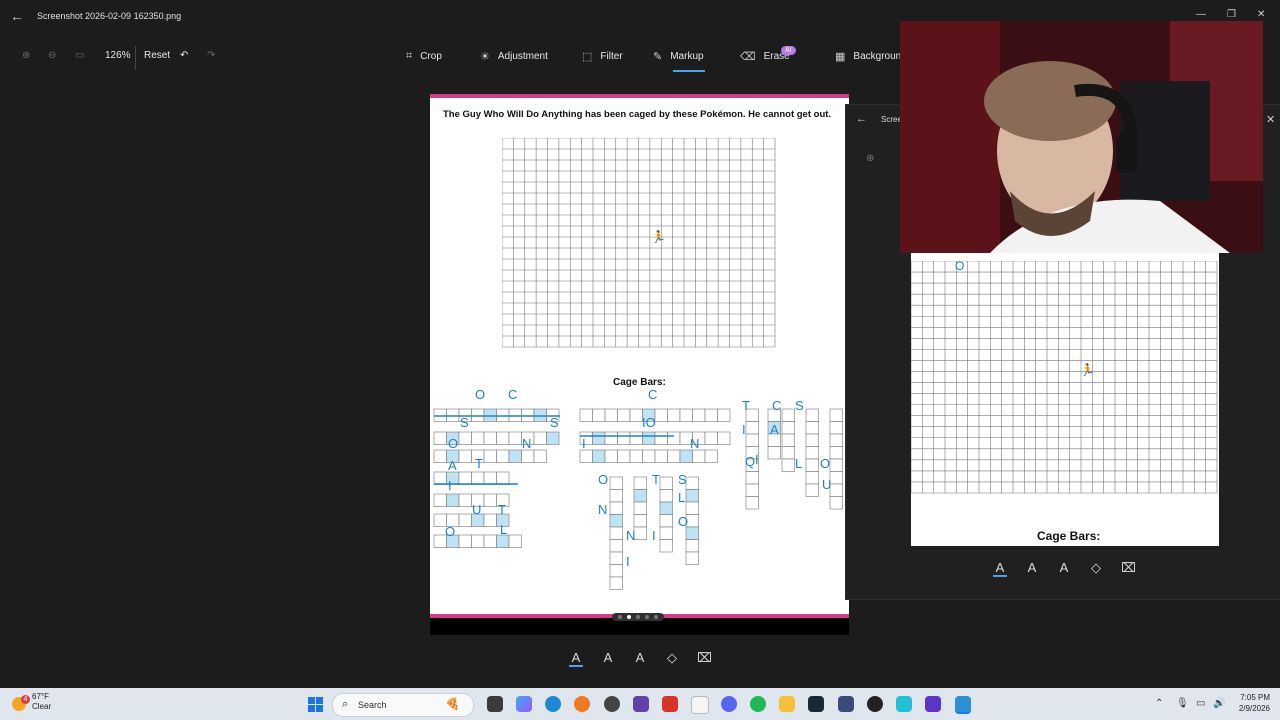 Image resolution: width=1280 pixels, height=720 pixels. I want to click on photos-icon, so click(963, 705).